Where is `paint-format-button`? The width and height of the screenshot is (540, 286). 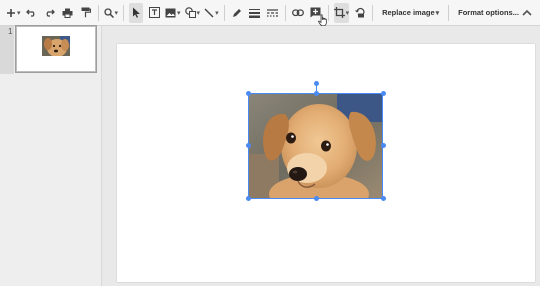
paint-format-button is located at coordinates (86, 13).